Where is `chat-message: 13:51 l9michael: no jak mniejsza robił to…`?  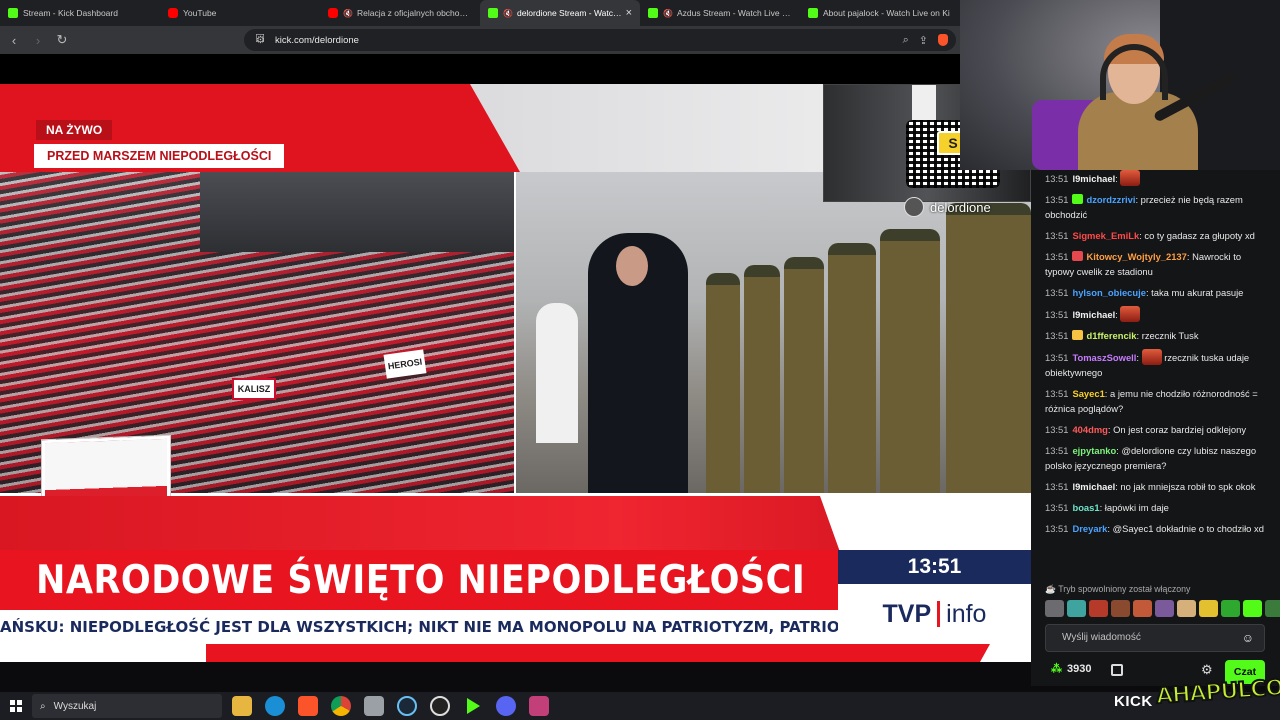
chat-message: 13:51 l9michael: no jak mniejsza robił to… is located at coordinates (1157, 486).